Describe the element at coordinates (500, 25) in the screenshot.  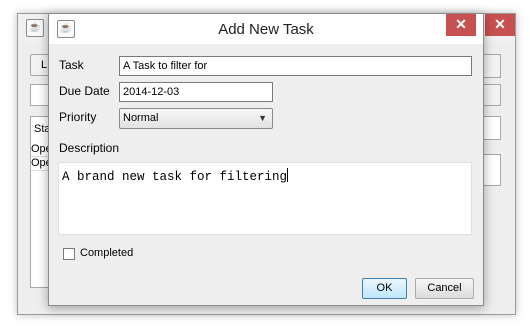
I see `close-icon: ✕` at that location.